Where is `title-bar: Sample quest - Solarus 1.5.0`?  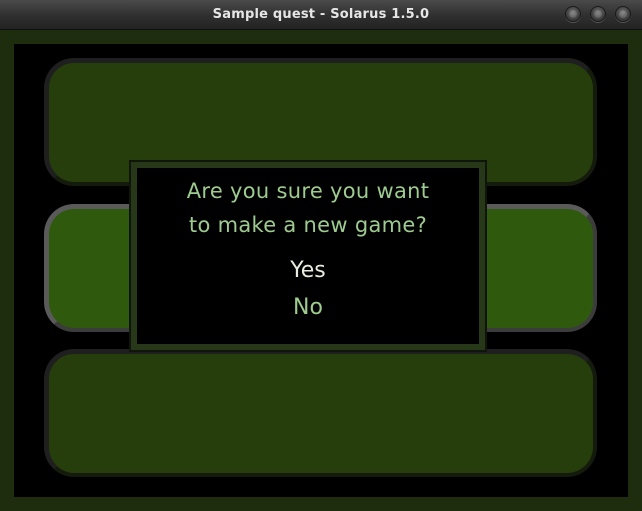 title-bar: Sample quest - Solarus 1.5.0 is located at coordinates (321, 15).